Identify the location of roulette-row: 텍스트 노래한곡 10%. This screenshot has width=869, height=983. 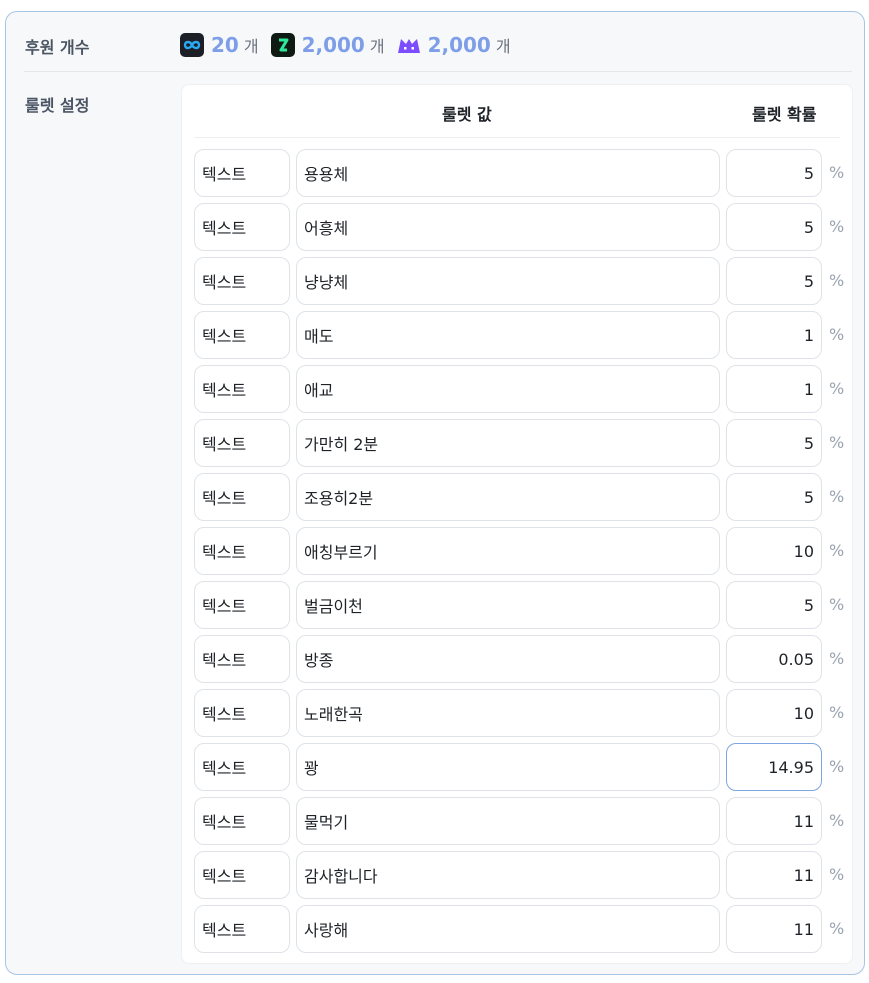
(524, 713).